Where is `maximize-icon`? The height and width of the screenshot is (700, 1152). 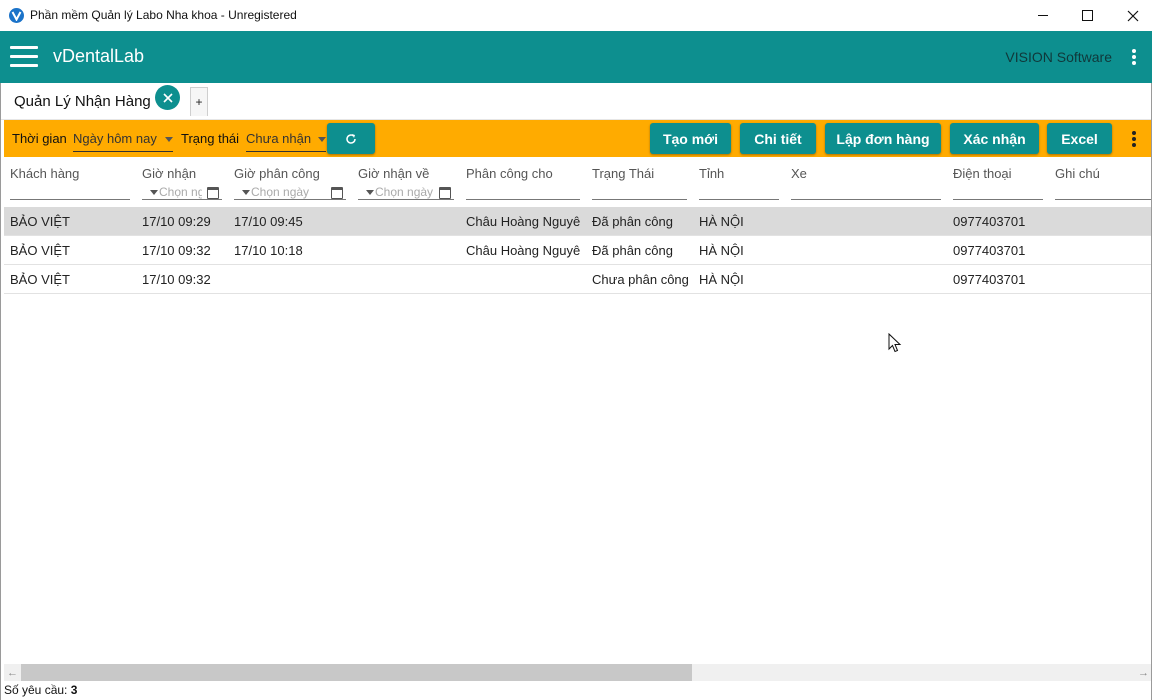
maximize-icon is located at coordinates (1087, 15).